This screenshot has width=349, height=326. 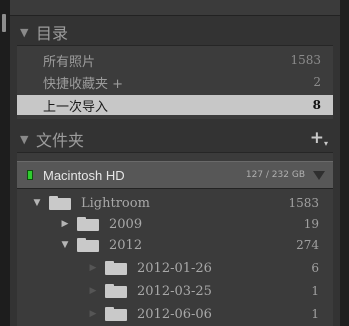 What do you see at coordinates (83, 84) in the screenshot?
I see `catalog-item-label: 快捷收藏夹 +` at bounding box center [83, 84].